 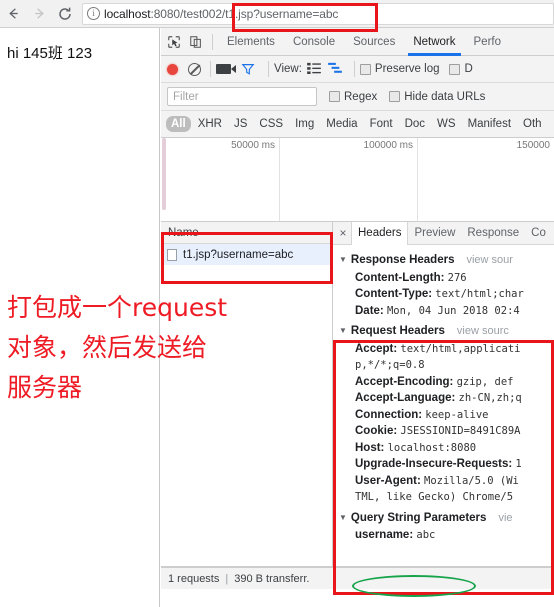 What do you see at coordinates (203, 13) in the screenshot?
I see `url-path: /test002/` at bounding box center [203, 13].